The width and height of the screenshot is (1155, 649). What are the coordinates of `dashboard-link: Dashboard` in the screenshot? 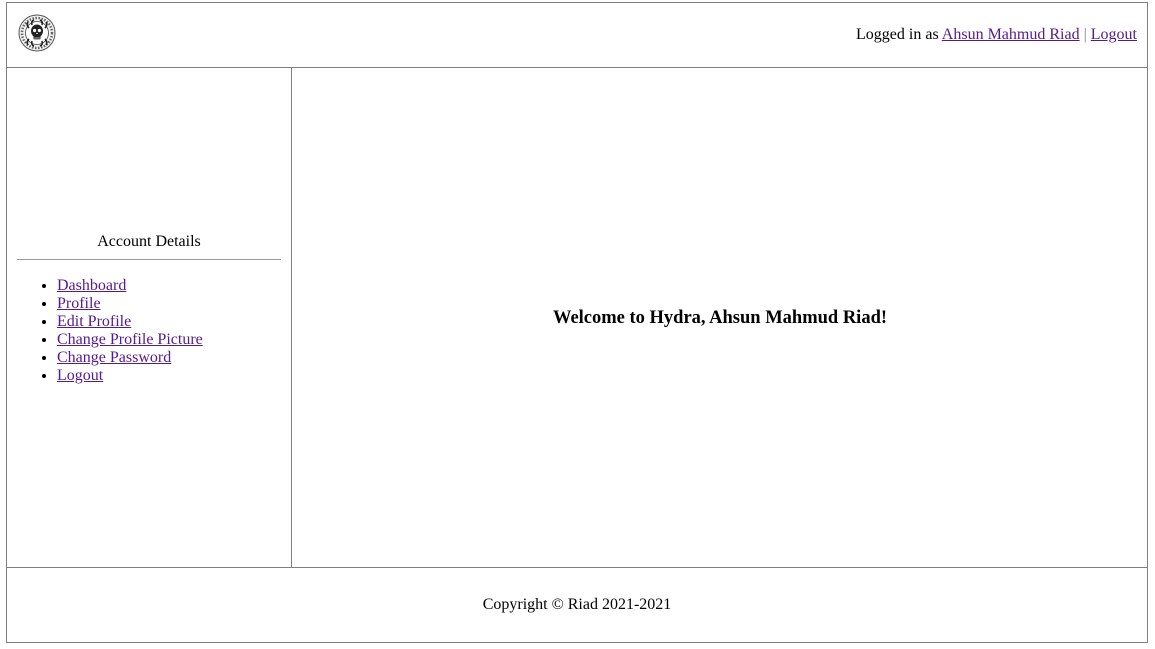 It's located at (91, 285).